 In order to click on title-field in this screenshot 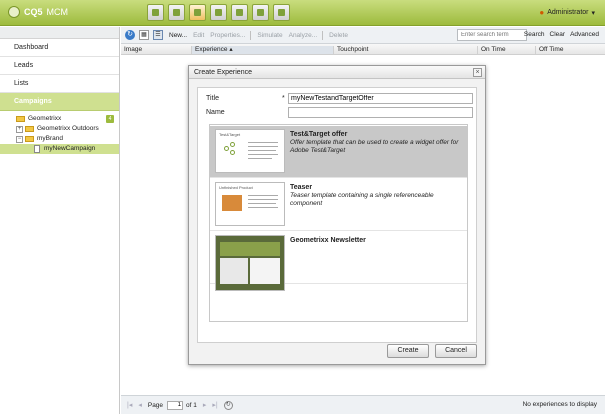, I will do `click(380, 98)`.